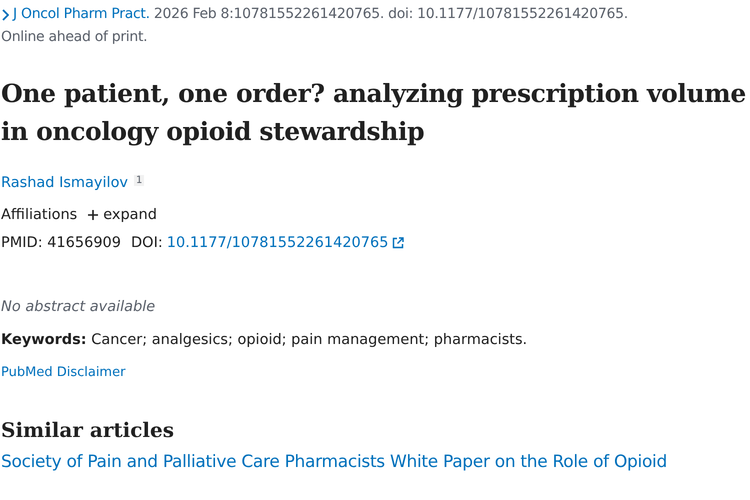 The image size is (750, 500). Describe the element at coordinates (74, 37) in the screenshot. I see `publication-status: Online ahead of print.` at that location.